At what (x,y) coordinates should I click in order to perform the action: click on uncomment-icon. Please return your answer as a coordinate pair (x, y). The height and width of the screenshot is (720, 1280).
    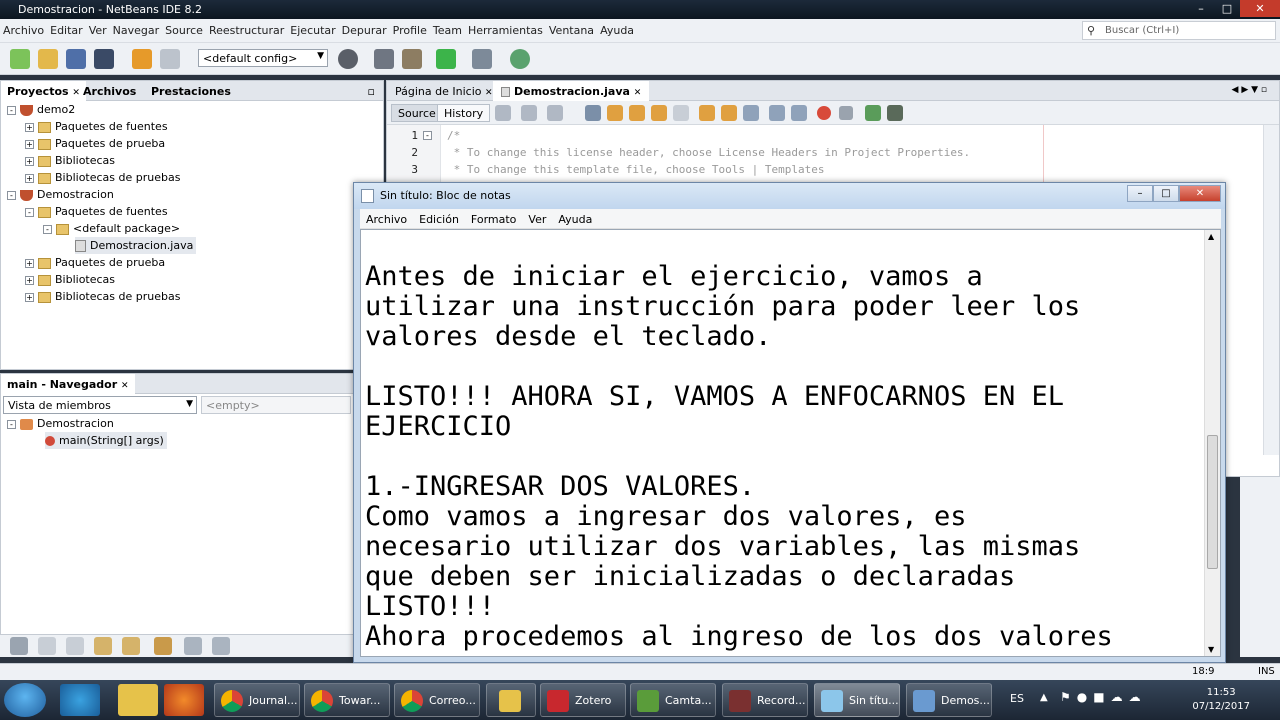
    Looking at the image, I should click on (895, 113).